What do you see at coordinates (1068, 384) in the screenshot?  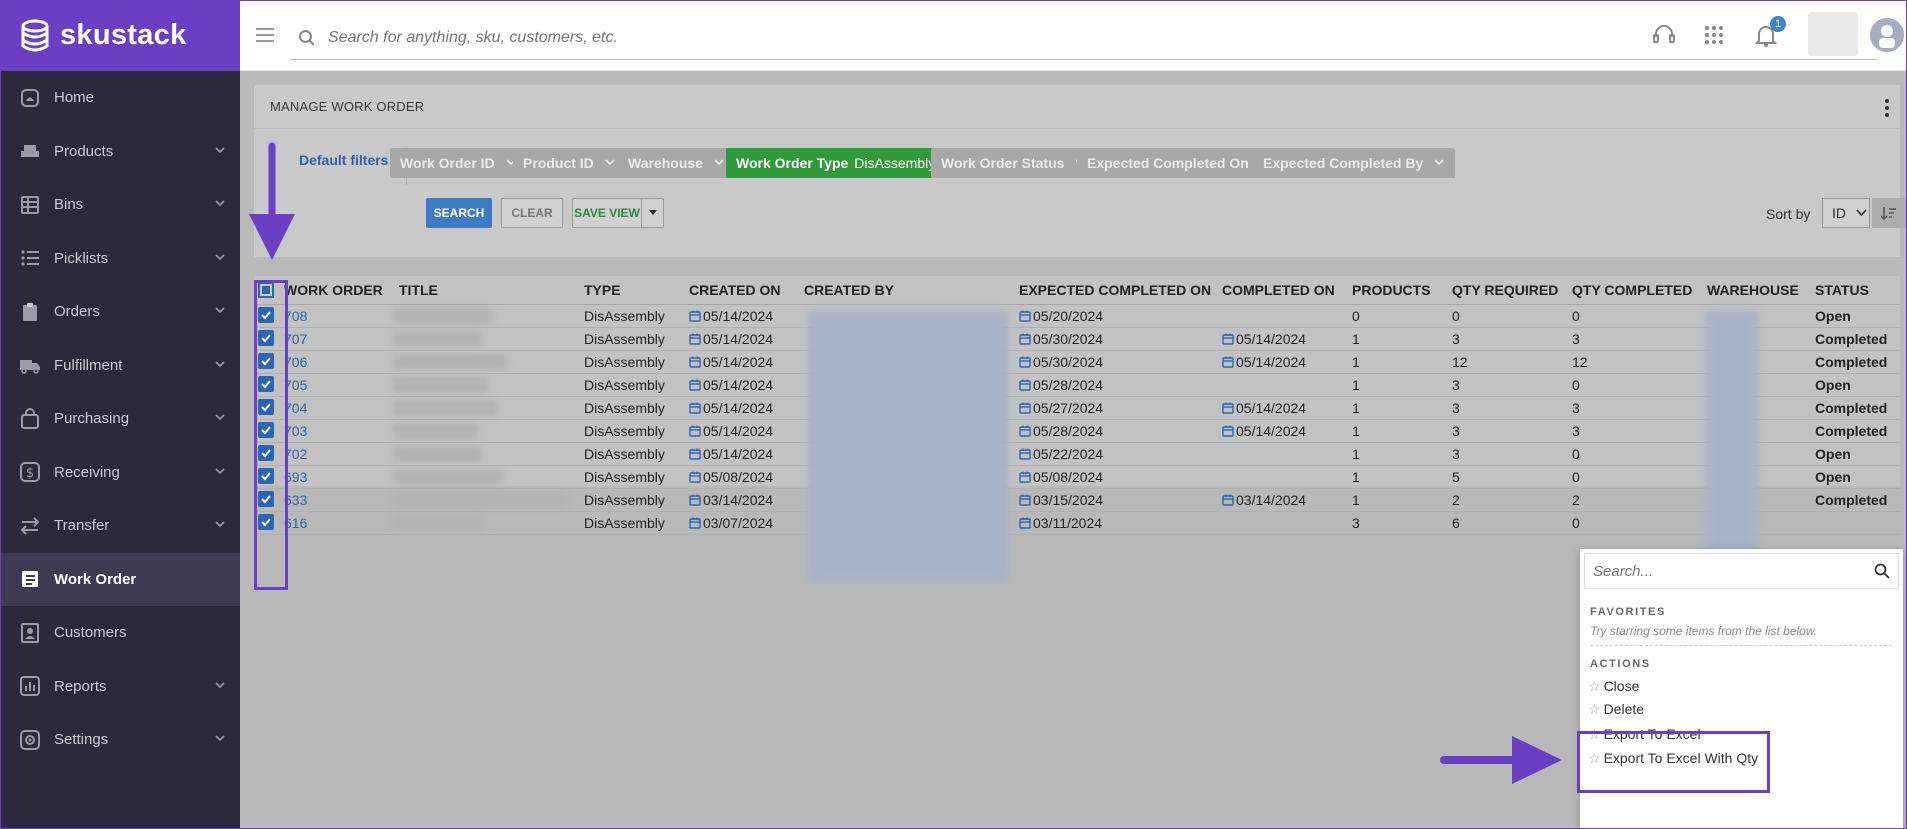 I see `expected-date: 05/28/2024` at bounding box center [1068, 384].